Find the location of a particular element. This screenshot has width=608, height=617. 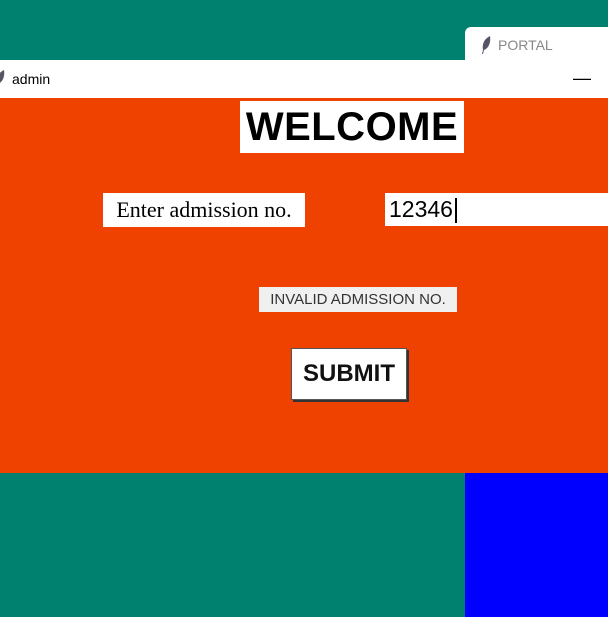

text-caret is located at coordinates (456, 210).